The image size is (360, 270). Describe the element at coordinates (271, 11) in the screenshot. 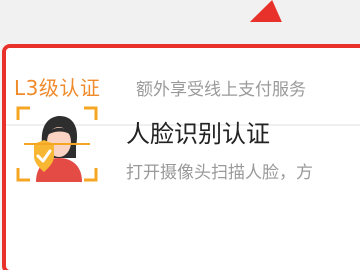

I see `pointer-arrow-icon` at that location.